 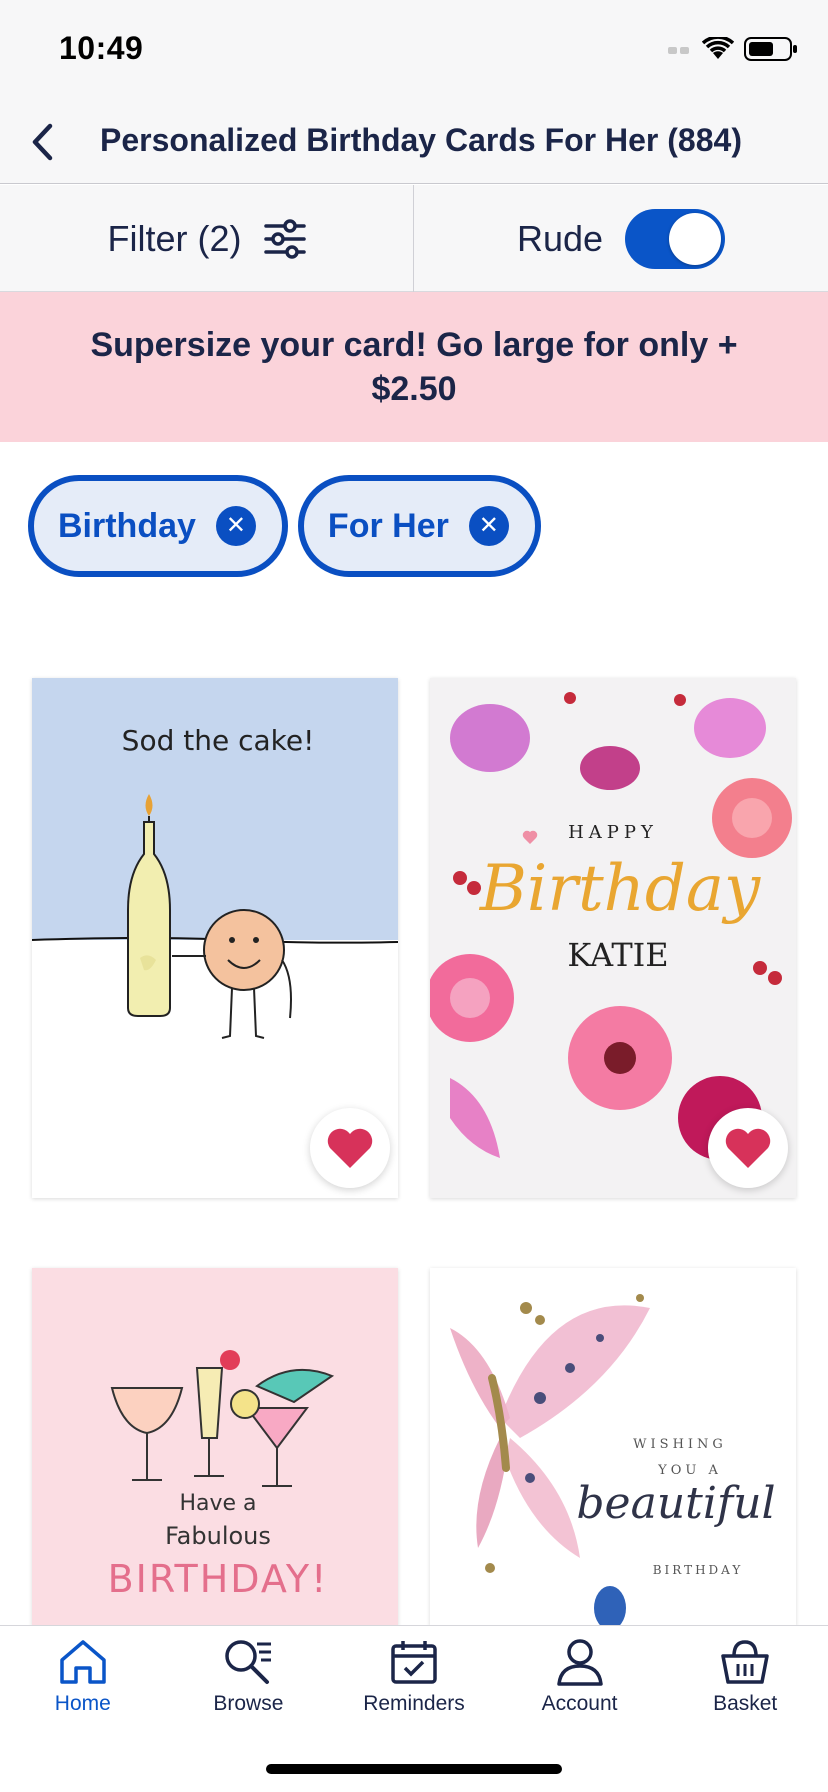 What do you see at coordinates (414, 1769) in the screenshot?
I see `home-indicator` at bounding box center [414, 1769].